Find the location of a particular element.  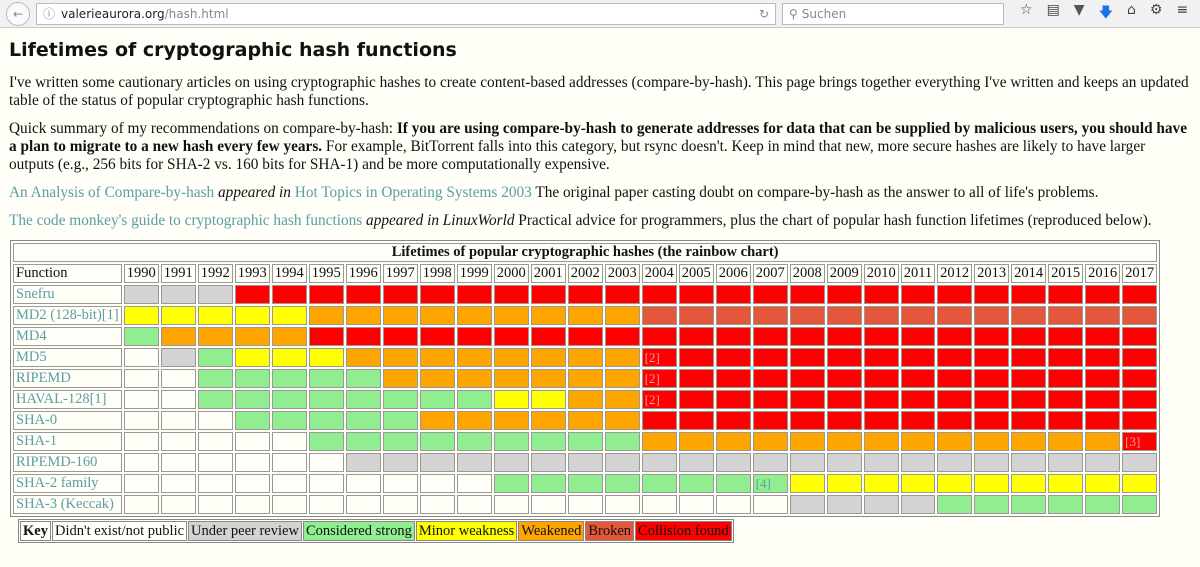

url-bar: ⓘ valerieaurora.org/hash.html ↻ is located at coordinates (406, 13).